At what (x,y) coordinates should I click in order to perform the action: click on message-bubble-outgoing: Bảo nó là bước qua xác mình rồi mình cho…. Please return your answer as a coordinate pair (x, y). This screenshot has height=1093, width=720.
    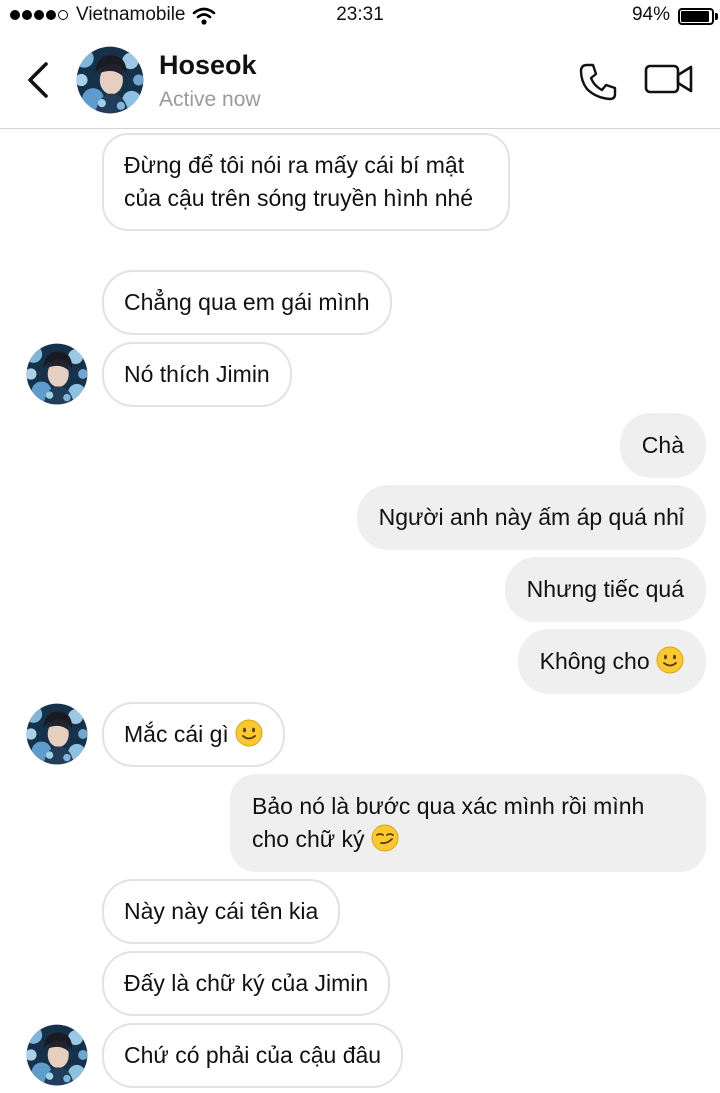
    Looking at the image, I should click on (468, 823).